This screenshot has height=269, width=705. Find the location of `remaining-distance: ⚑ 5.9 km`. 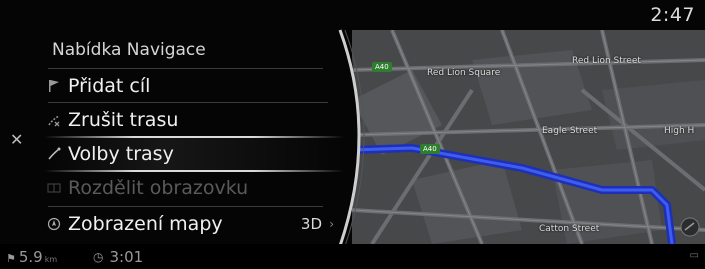

remaining-distance: ⚑ 5.9 km is located at coordinates (31, 257).